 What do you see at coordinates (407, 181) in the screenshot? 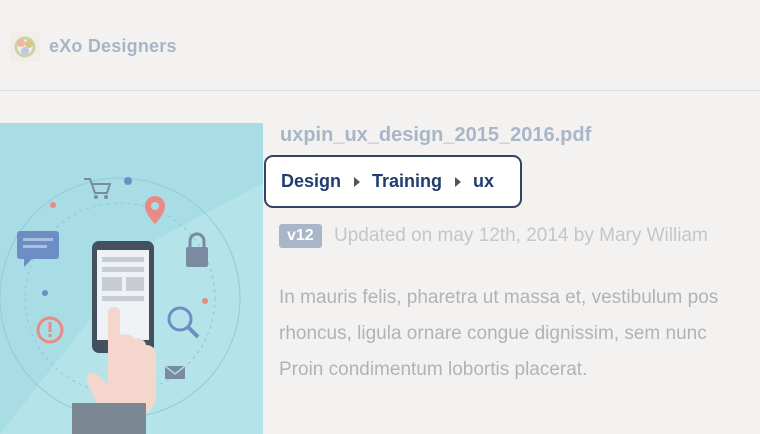
I see `breadcrumb-item-training: Training` at bounding box center [407, 181].